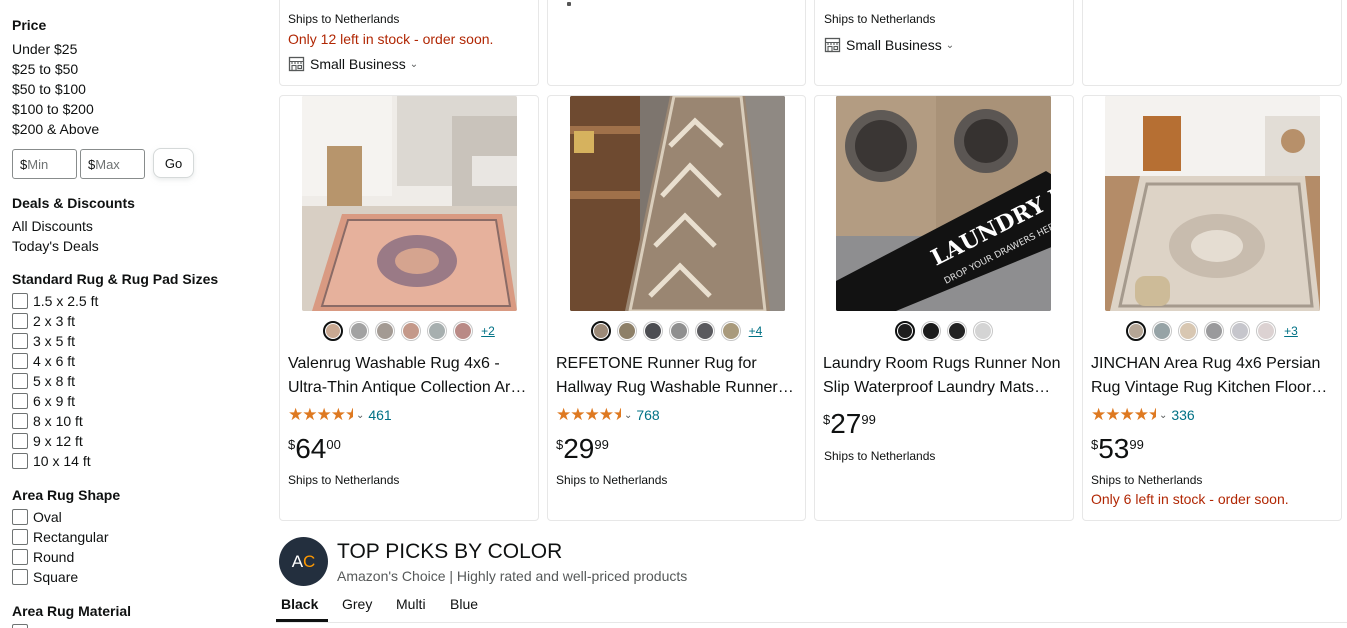 This screenshot has width=1347, height=628. What do you see at coordinates (53, 109) in the screenshot?
I see `price-range-100-200: $100 to $200` at bounding box center [53, 109].